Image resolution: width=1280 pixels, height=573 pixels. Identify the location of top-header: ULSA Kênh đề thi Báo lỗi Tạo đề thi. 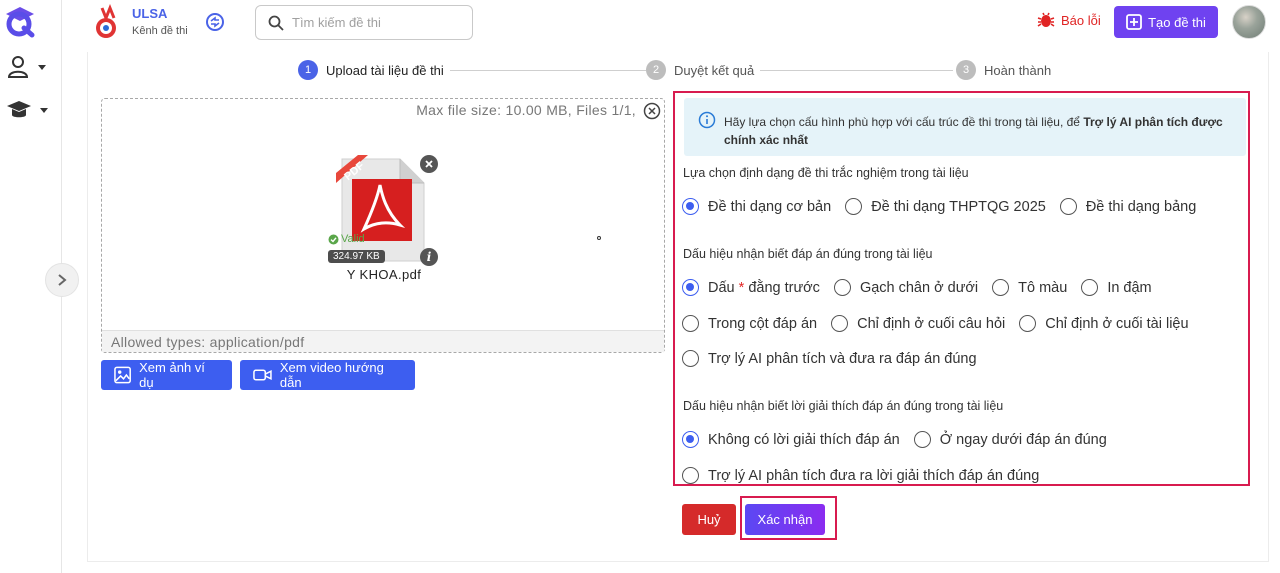
(671, 22).